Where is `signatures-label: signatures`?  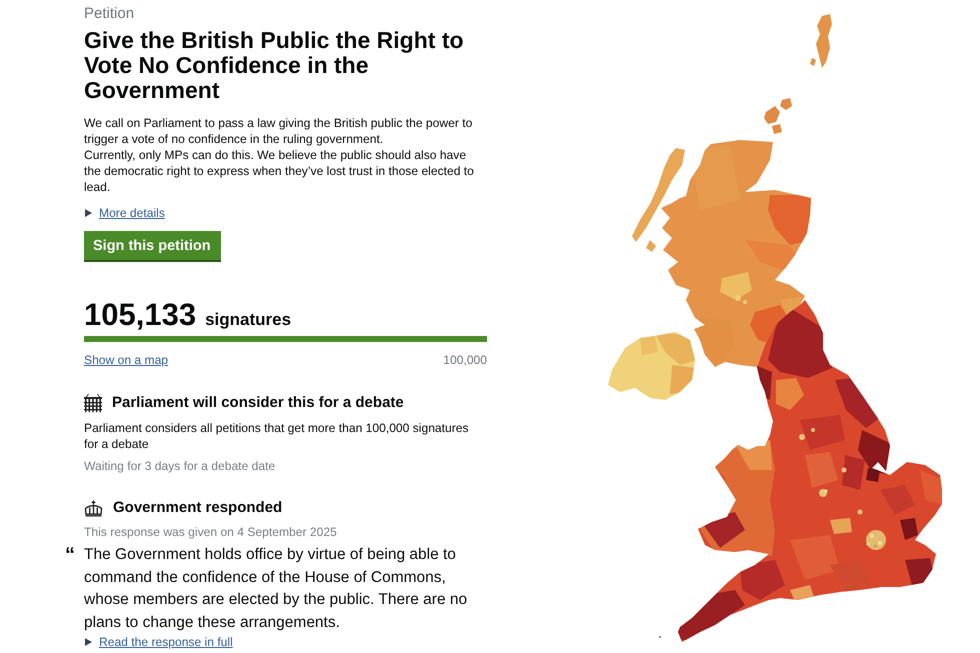
signatures-label: signatures is located at coordinates (248, 320).